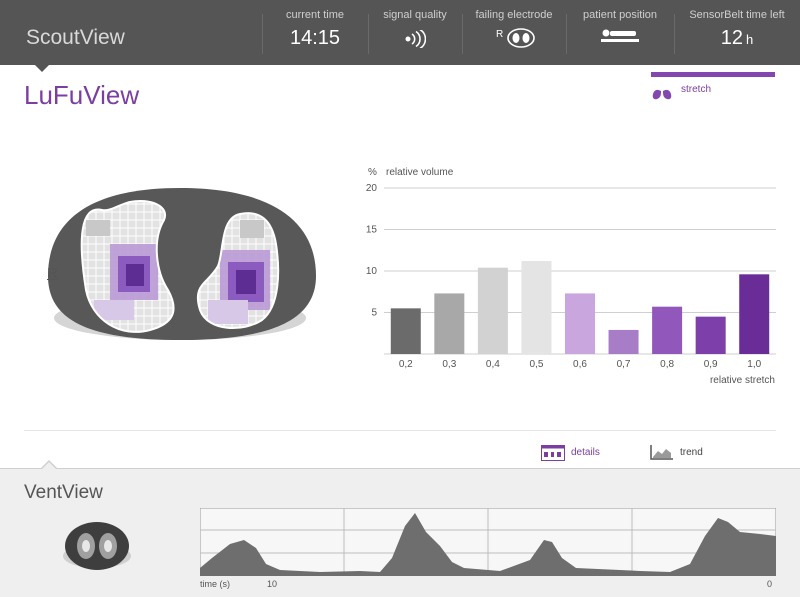  Describe the element at coordinates (754, 364) in the screenshot. I see `x-tick-label: 1,0` at that location.